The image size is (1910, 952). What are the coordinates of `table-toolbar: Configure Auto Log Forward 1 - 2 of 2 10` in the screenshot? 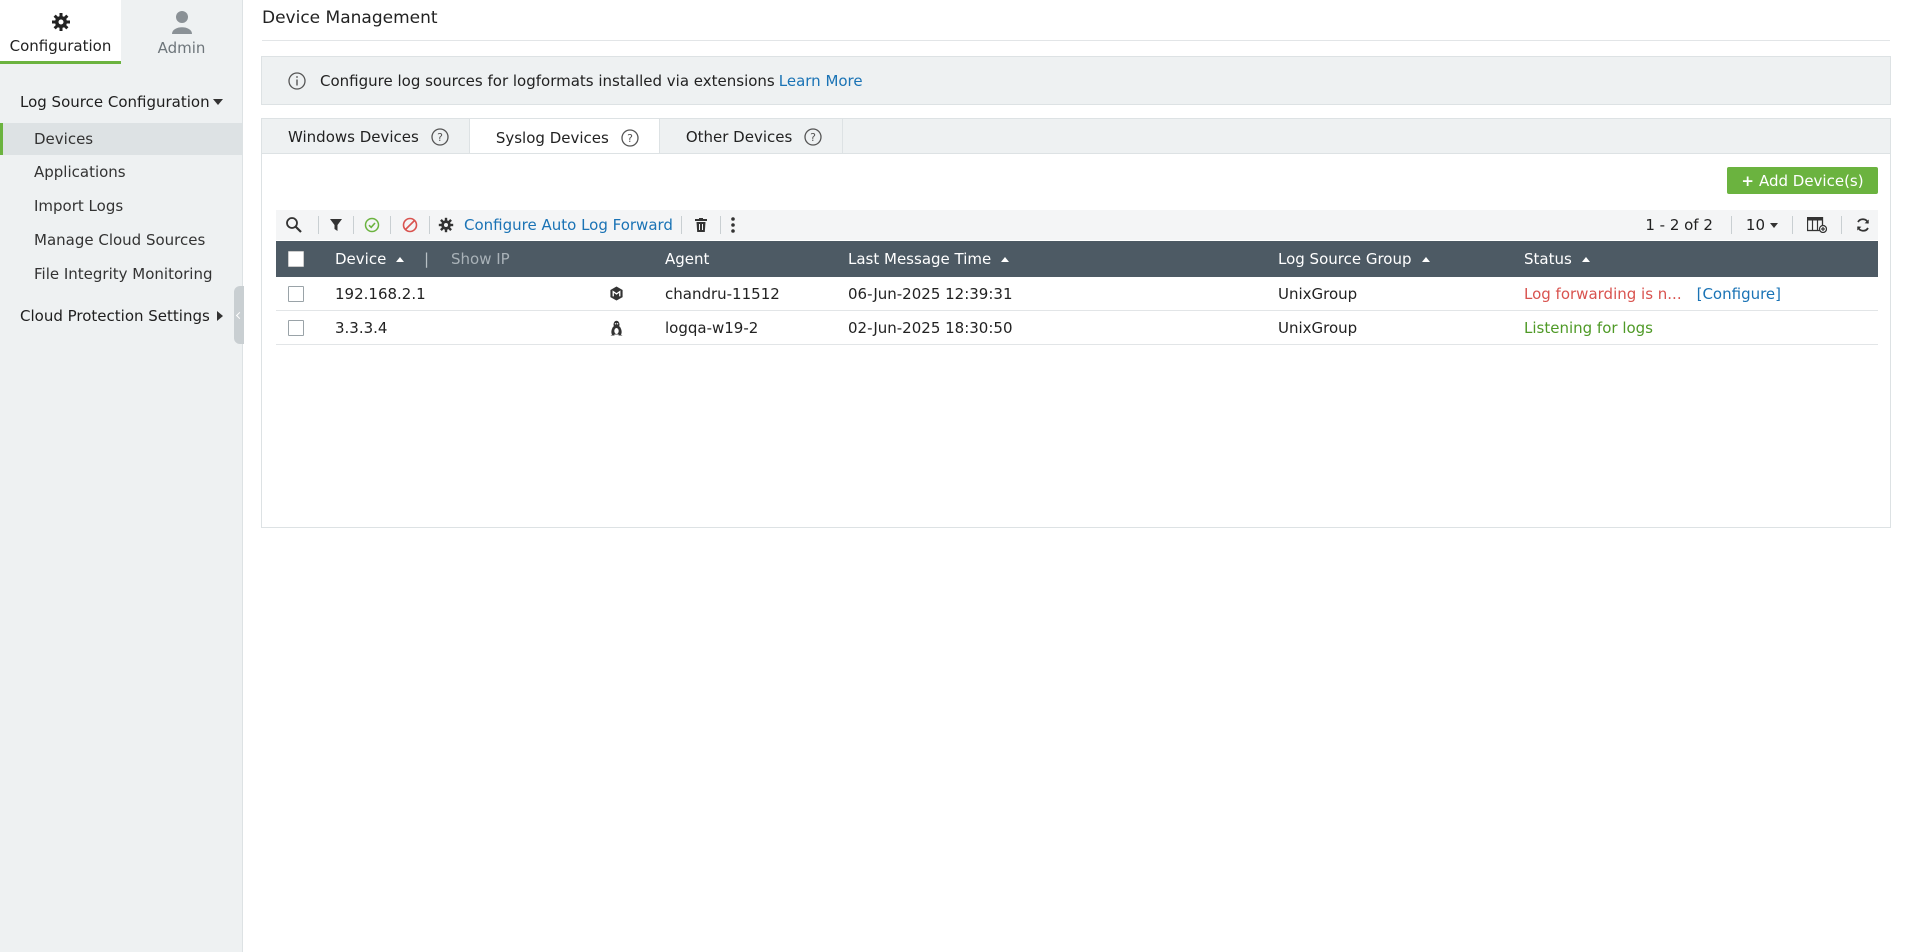 It's located at (1077, 225).